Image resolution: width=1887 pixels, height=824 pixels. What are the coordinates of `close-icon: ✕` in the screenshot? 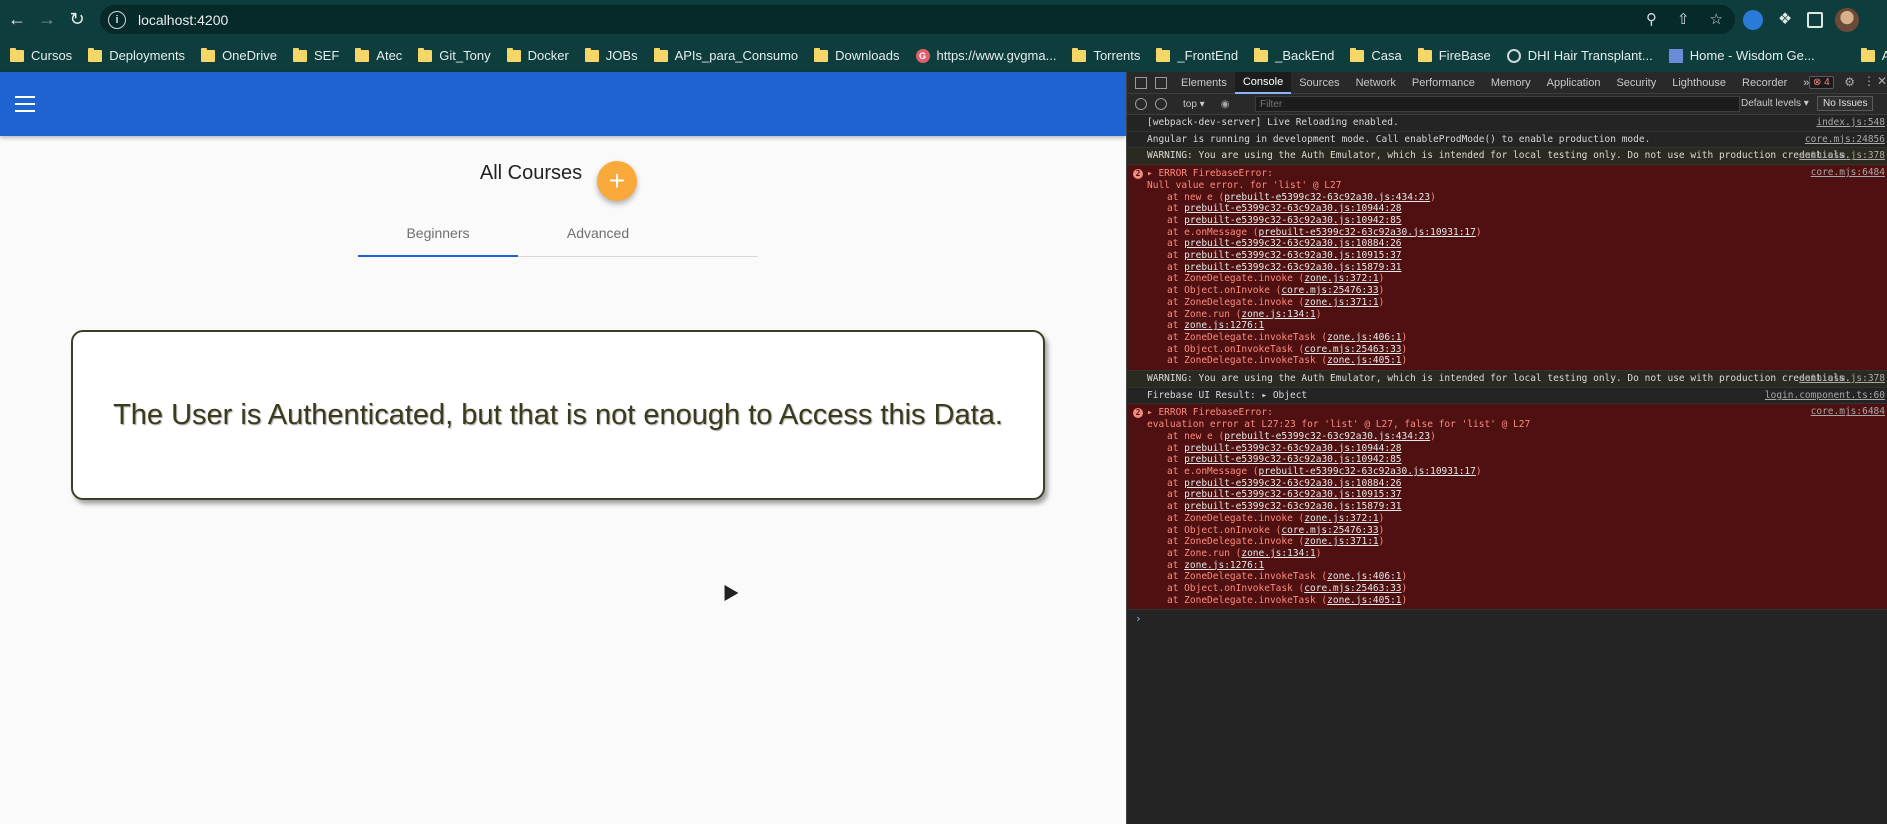 It's located at (1882, 81).